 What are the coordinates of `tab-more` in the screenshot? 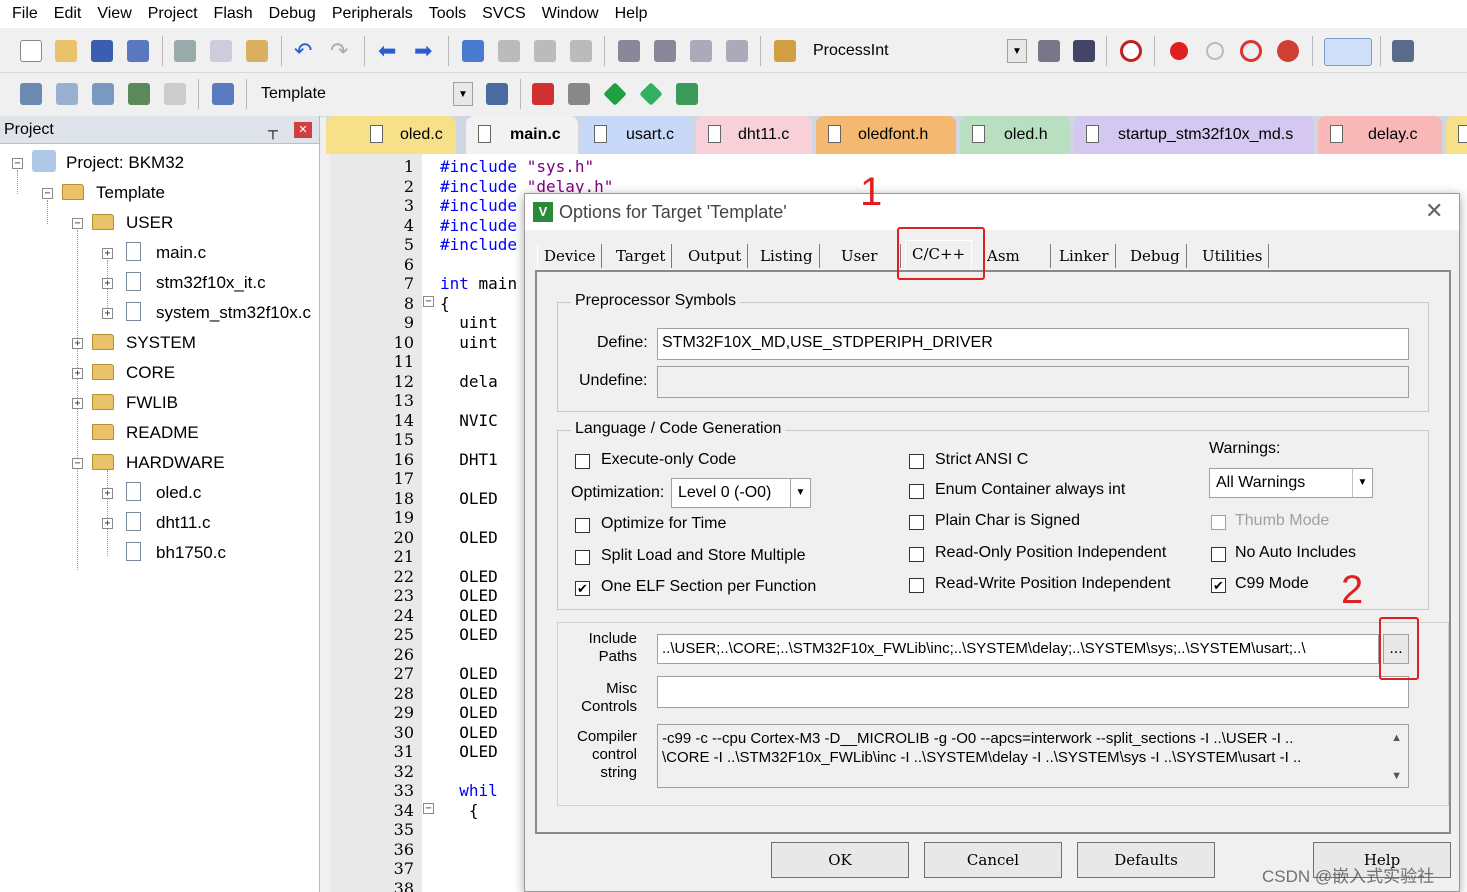 It's located at (1456, 135).